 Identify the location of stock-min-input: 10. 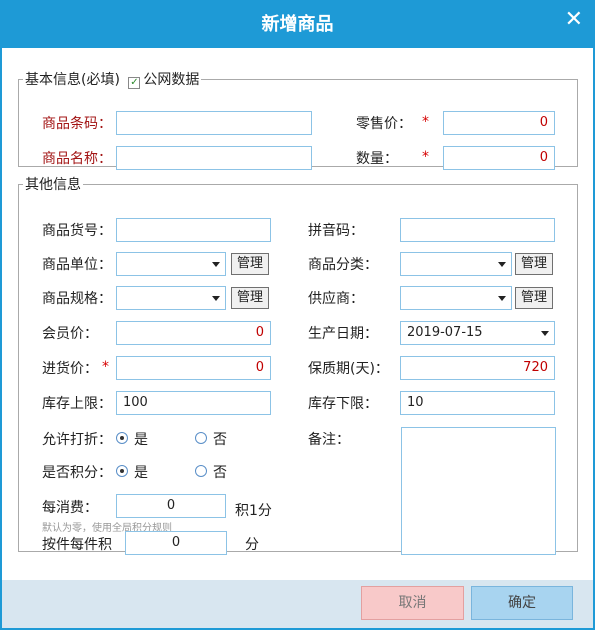
(477, 403).